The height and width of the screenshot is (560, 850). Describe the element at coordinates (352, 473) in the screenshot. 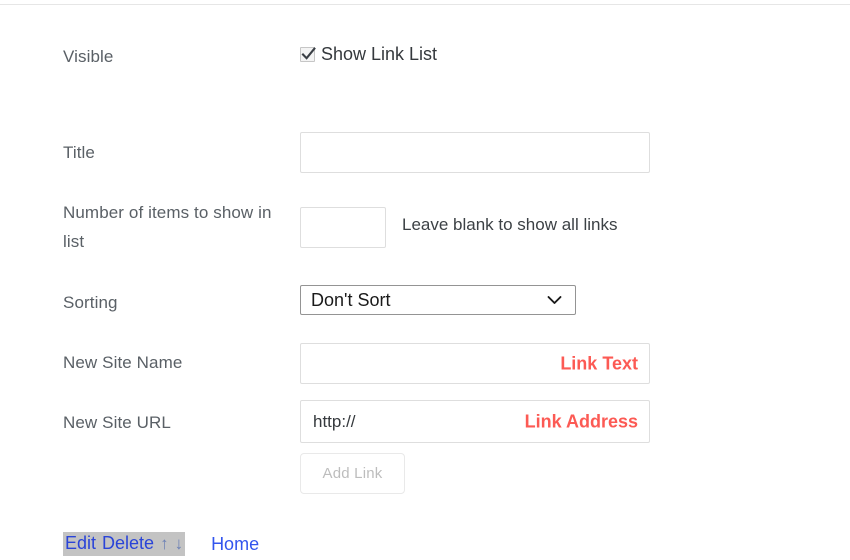

I see `add-link-button: Add Link` at that location.